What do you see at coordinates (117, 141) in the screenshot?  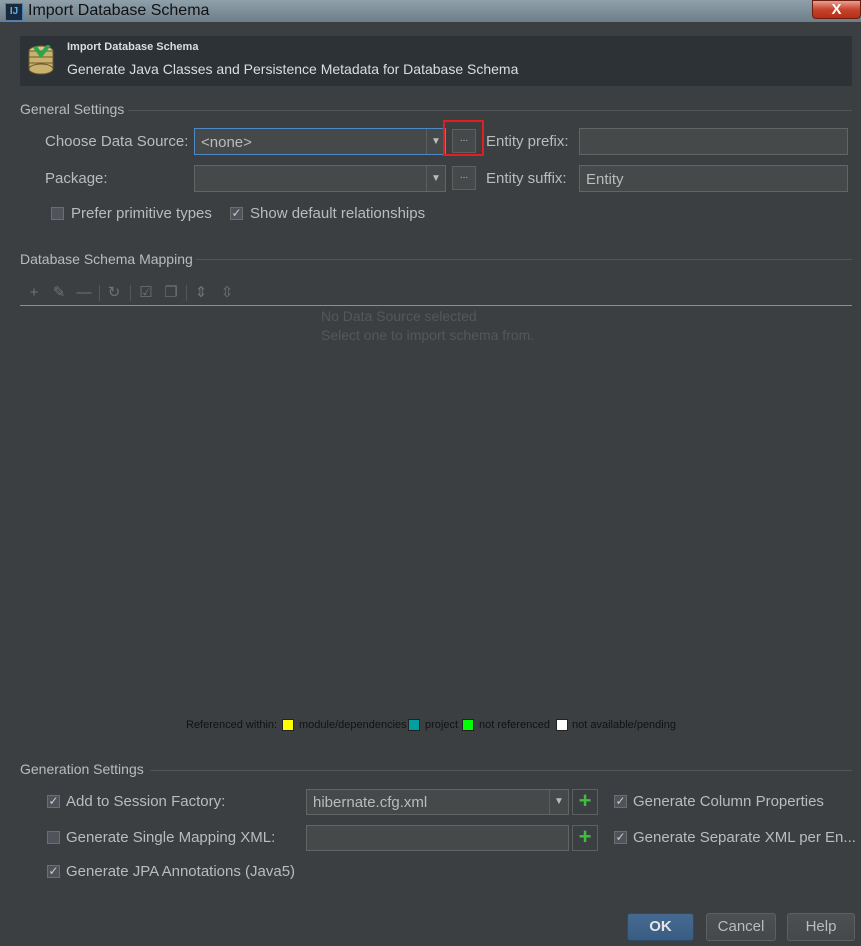 I see `data-source-label: Choose Data Source:` at bounding box center [117, 141].